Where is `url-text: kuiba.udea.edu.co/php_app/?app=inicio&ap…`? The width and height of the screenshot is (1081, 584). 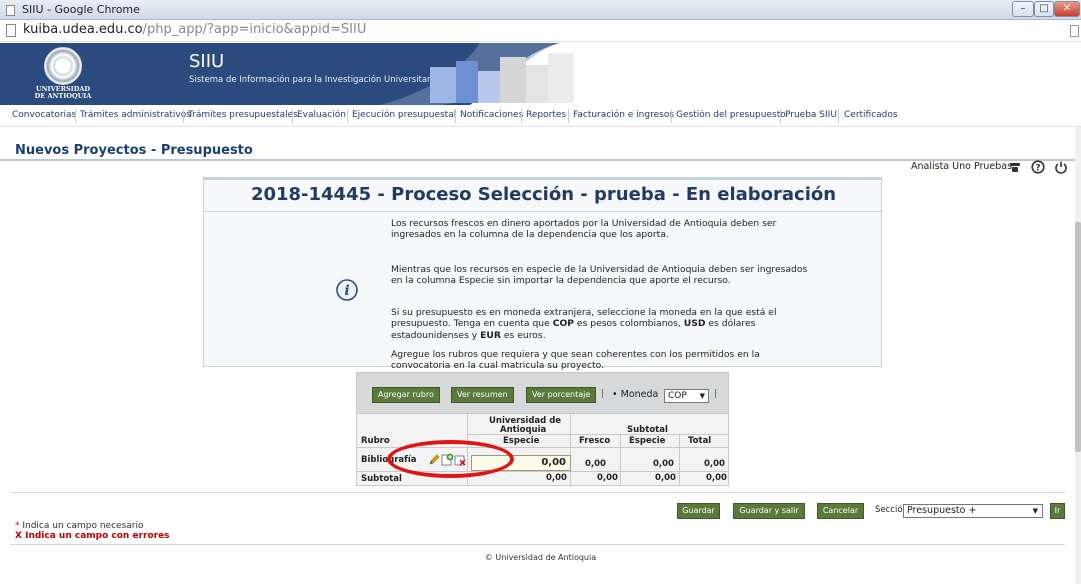 url-text: kuiba.udea.edu.co/php_app/?app=inicio&ap… is located at coordinates (194, 29).